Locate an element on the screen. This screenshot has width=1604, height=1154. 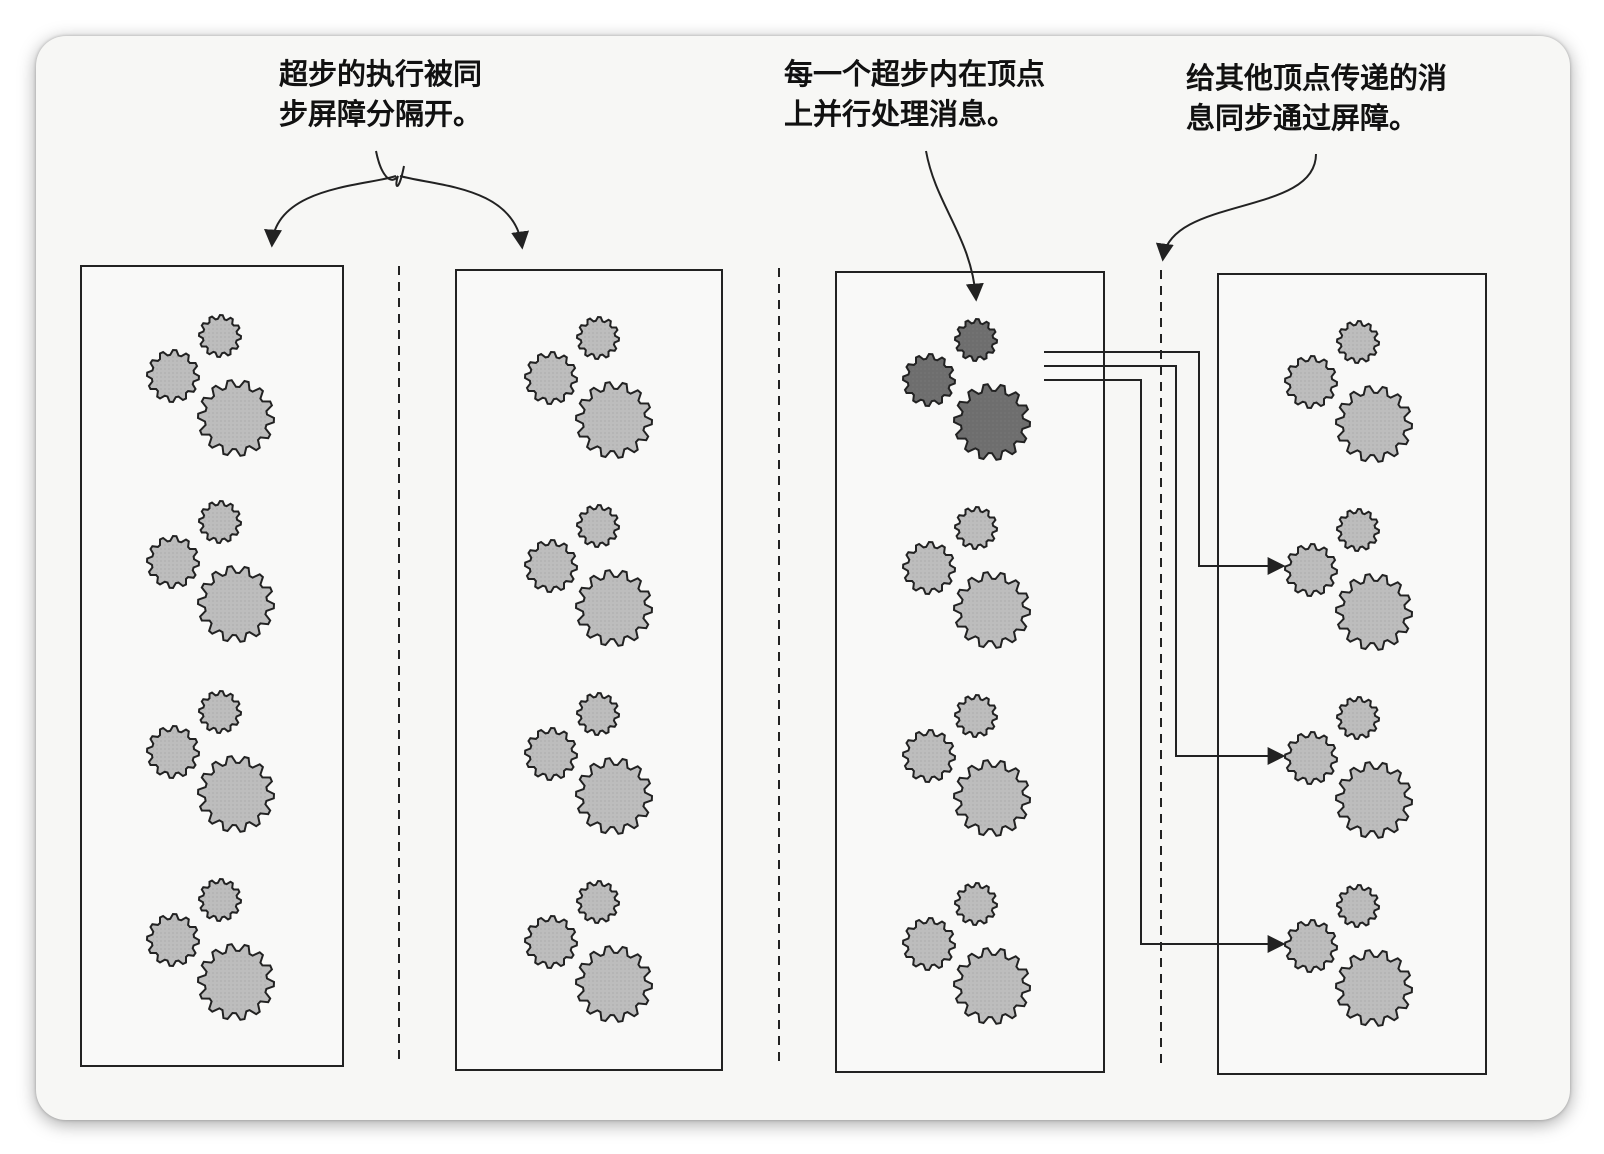
message-callout-line-2: 息同步通过屏障。 is located at coordinates (1302, 118).